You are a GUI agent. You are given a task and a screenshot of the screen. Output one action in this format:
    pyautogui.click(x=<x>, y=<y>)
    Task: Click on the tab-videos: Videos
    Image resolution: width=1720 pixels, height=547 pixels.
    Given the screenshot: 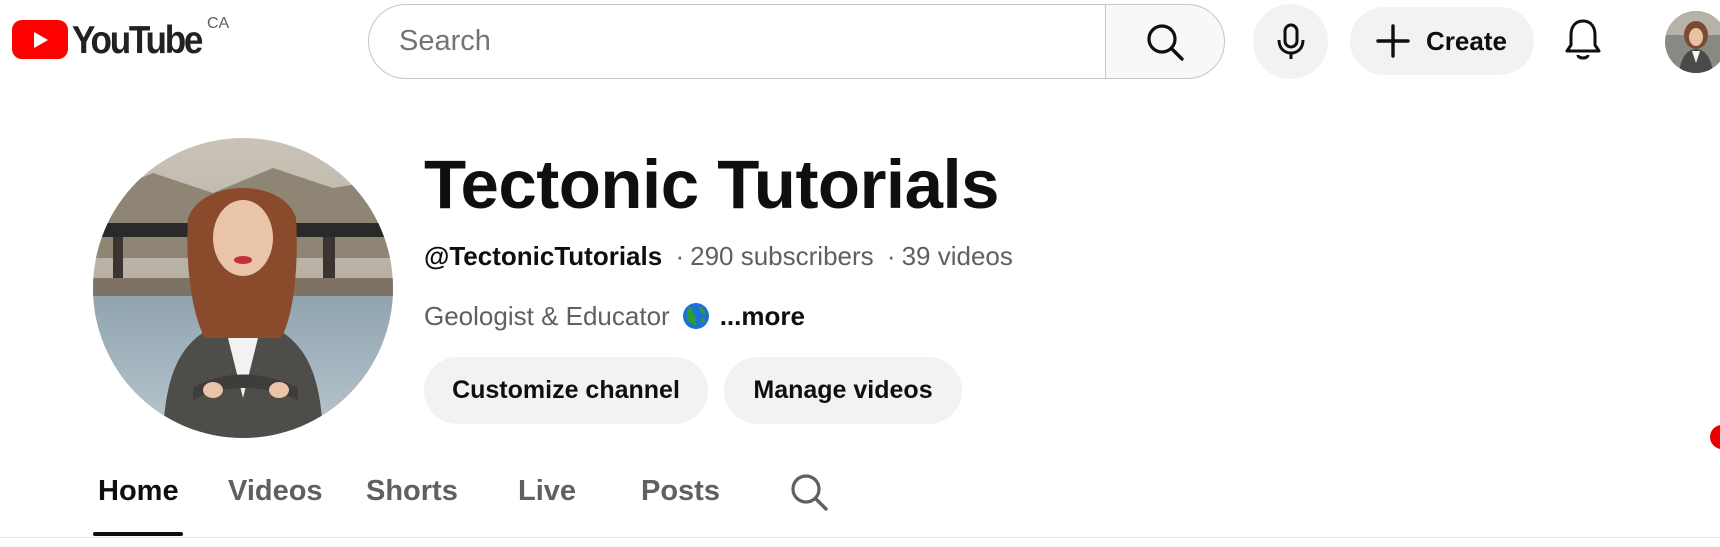 What is the action you would take?
    pyautogui.click(x=275, y=491)
    